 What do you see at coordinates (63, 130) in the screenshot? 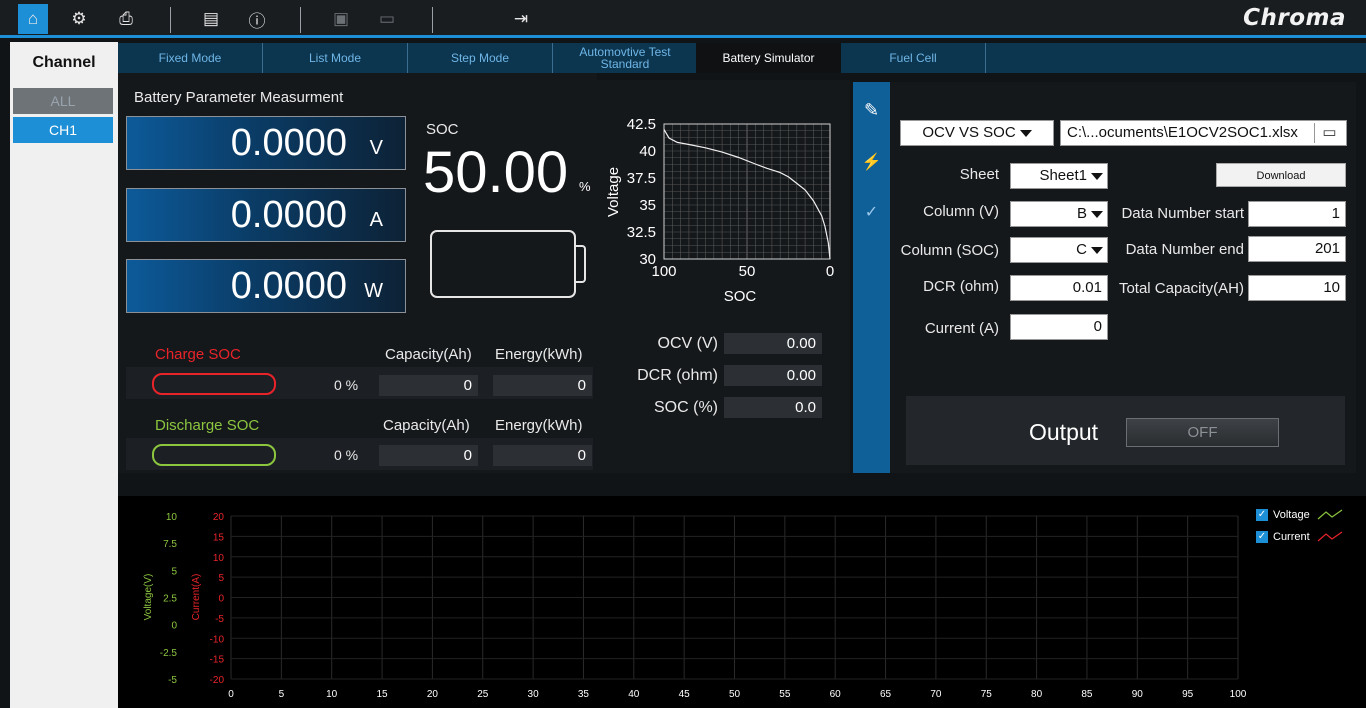
I see `channel-item-ch1: CH1` at bounding box center [63, 130].